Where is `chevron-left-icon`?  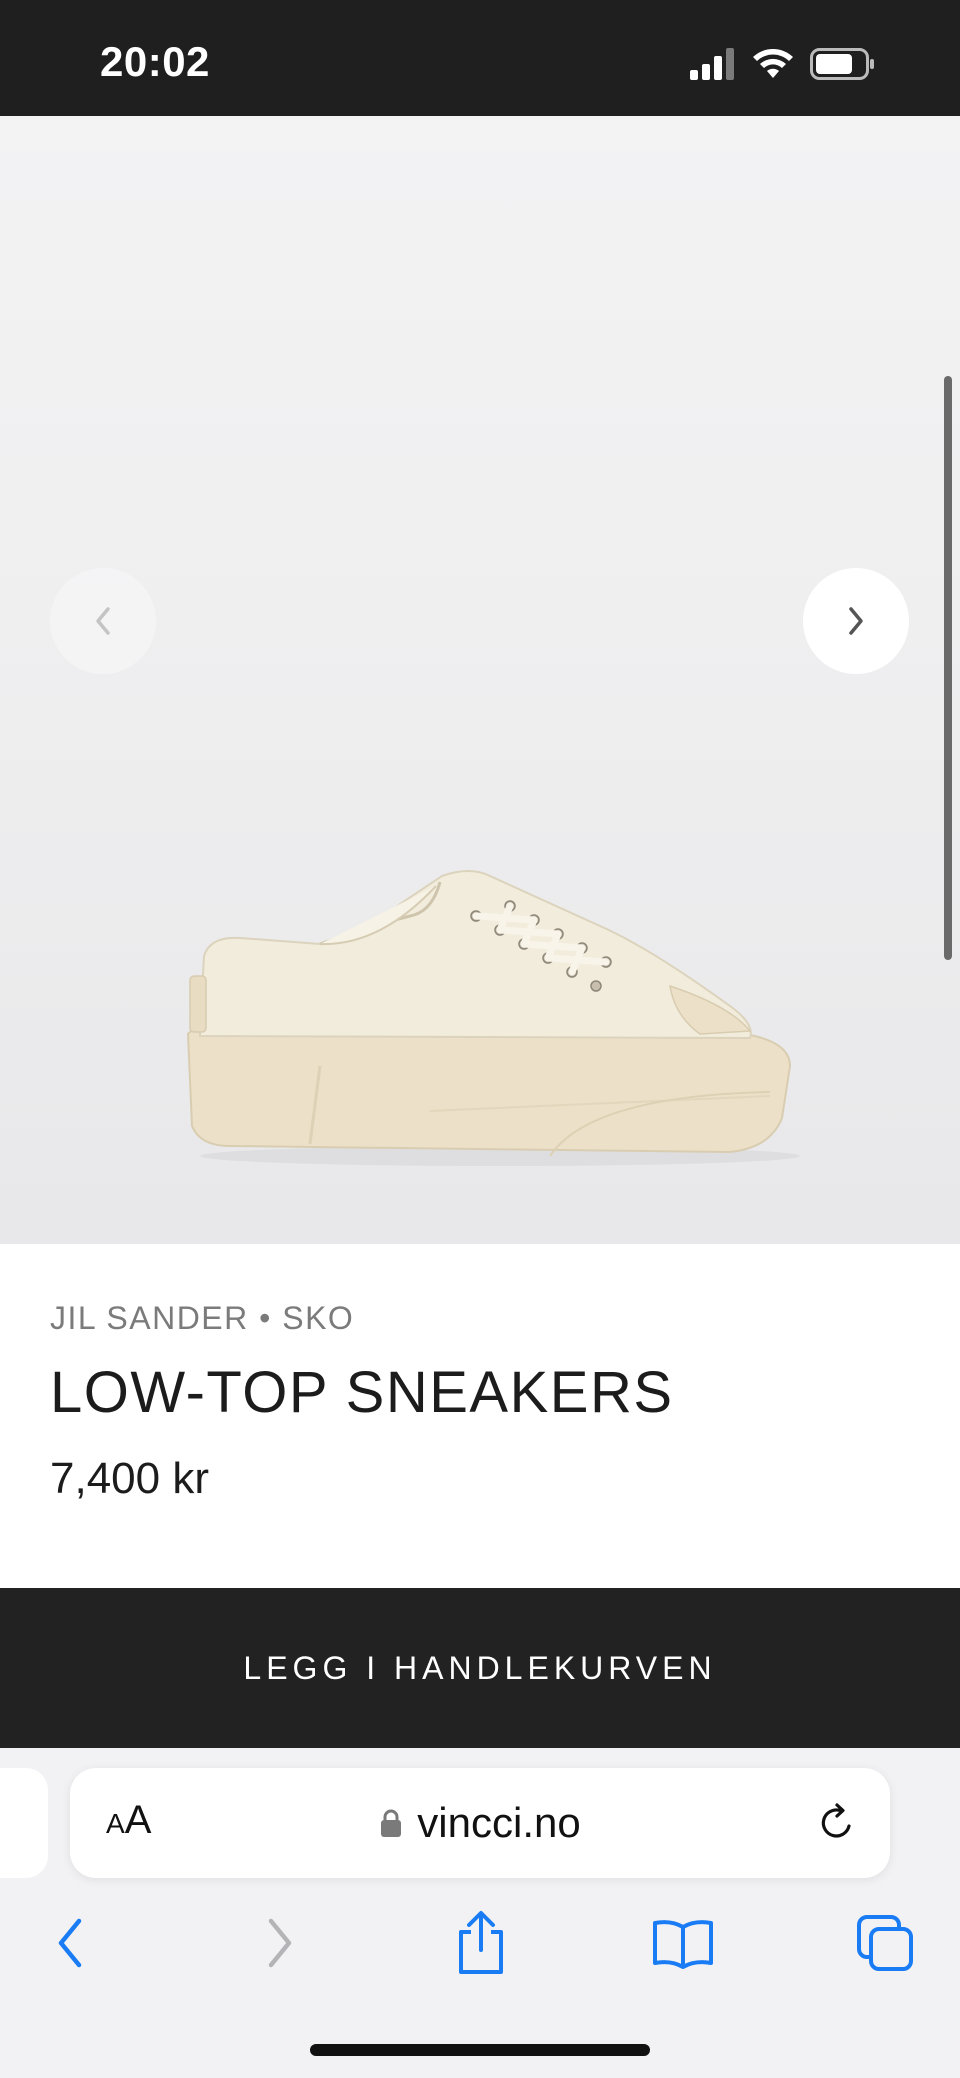
chevron-left-icon is located at coordinates (103, 621).